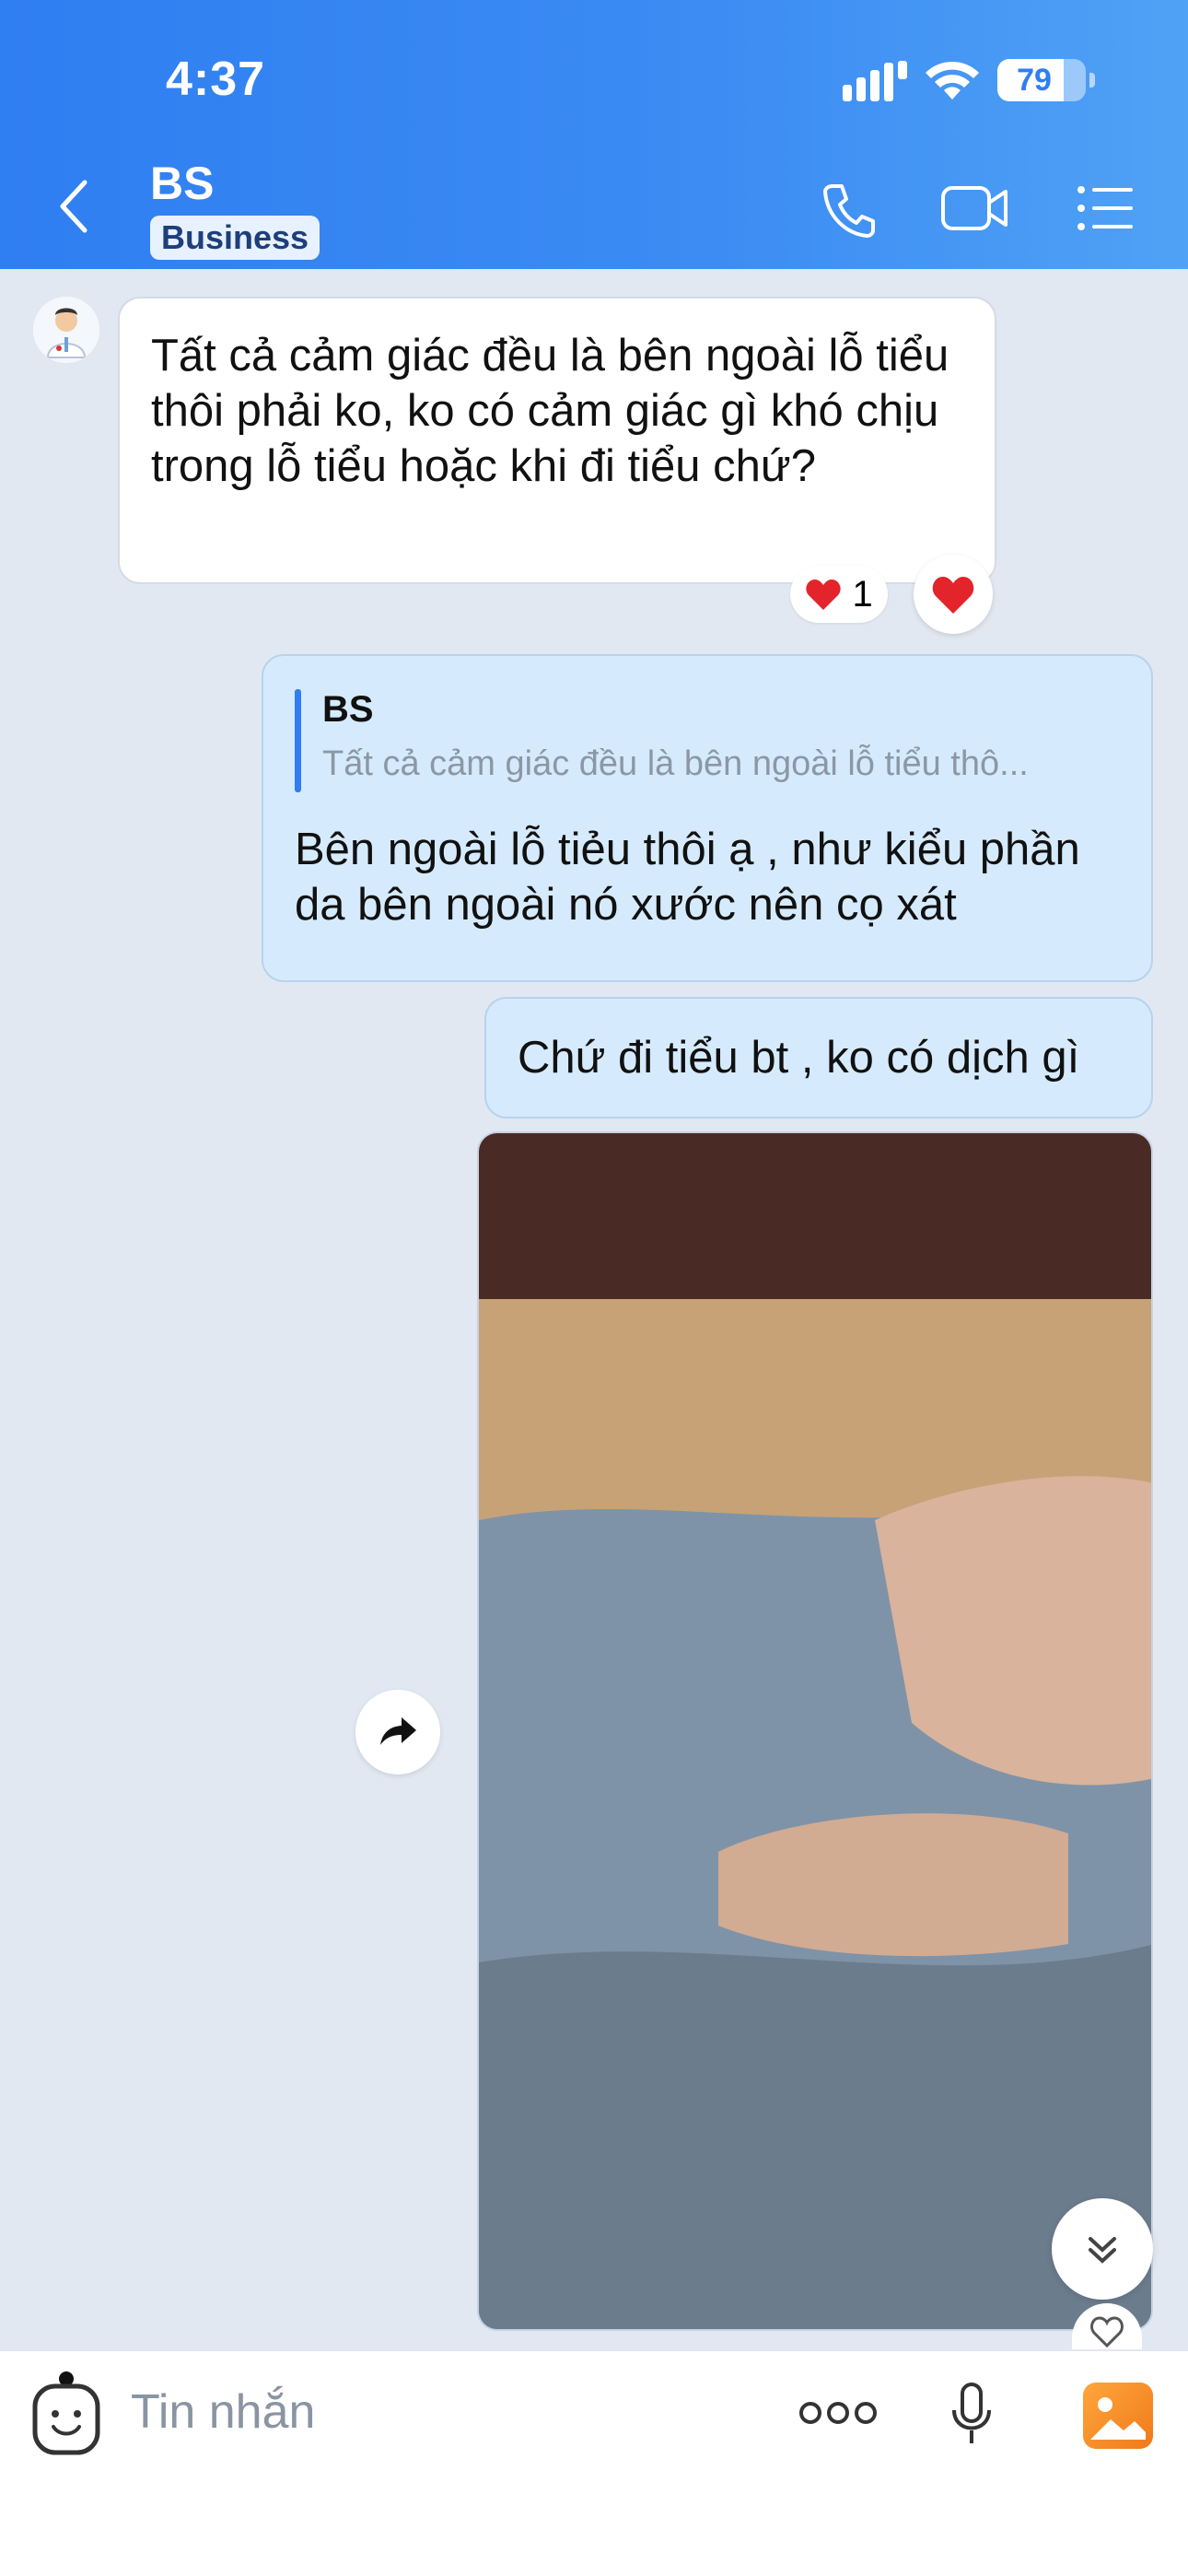 The width and height of the screenshot is (1188, 2576). I want to click on forward-arrow-icon, so click(398, 1731).